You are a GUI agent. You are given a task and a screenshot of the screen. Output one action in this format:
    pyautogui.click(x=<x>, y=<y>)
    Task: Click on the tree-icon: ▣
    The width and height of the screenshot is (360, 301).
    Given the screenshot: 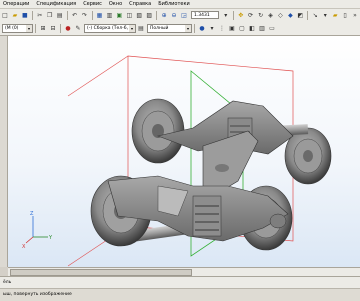 What is the action you would take?
    pyautogui.click(x=119, y=15)
    